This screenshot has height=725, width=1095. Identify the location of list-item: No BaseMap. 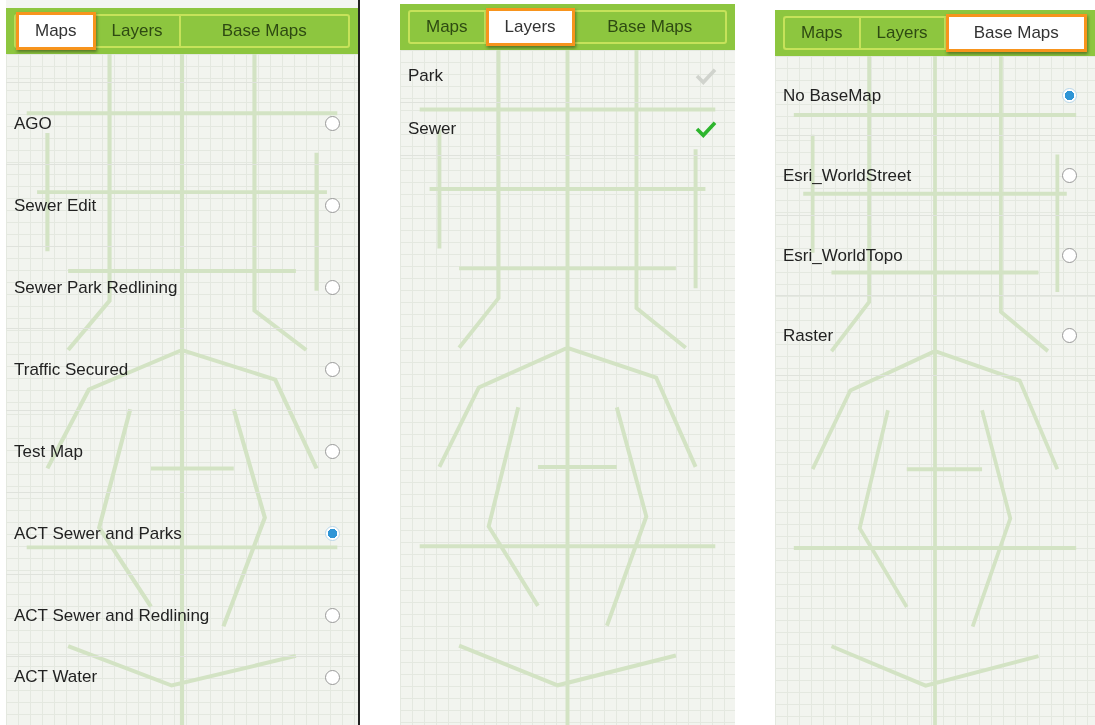
(935, 96).